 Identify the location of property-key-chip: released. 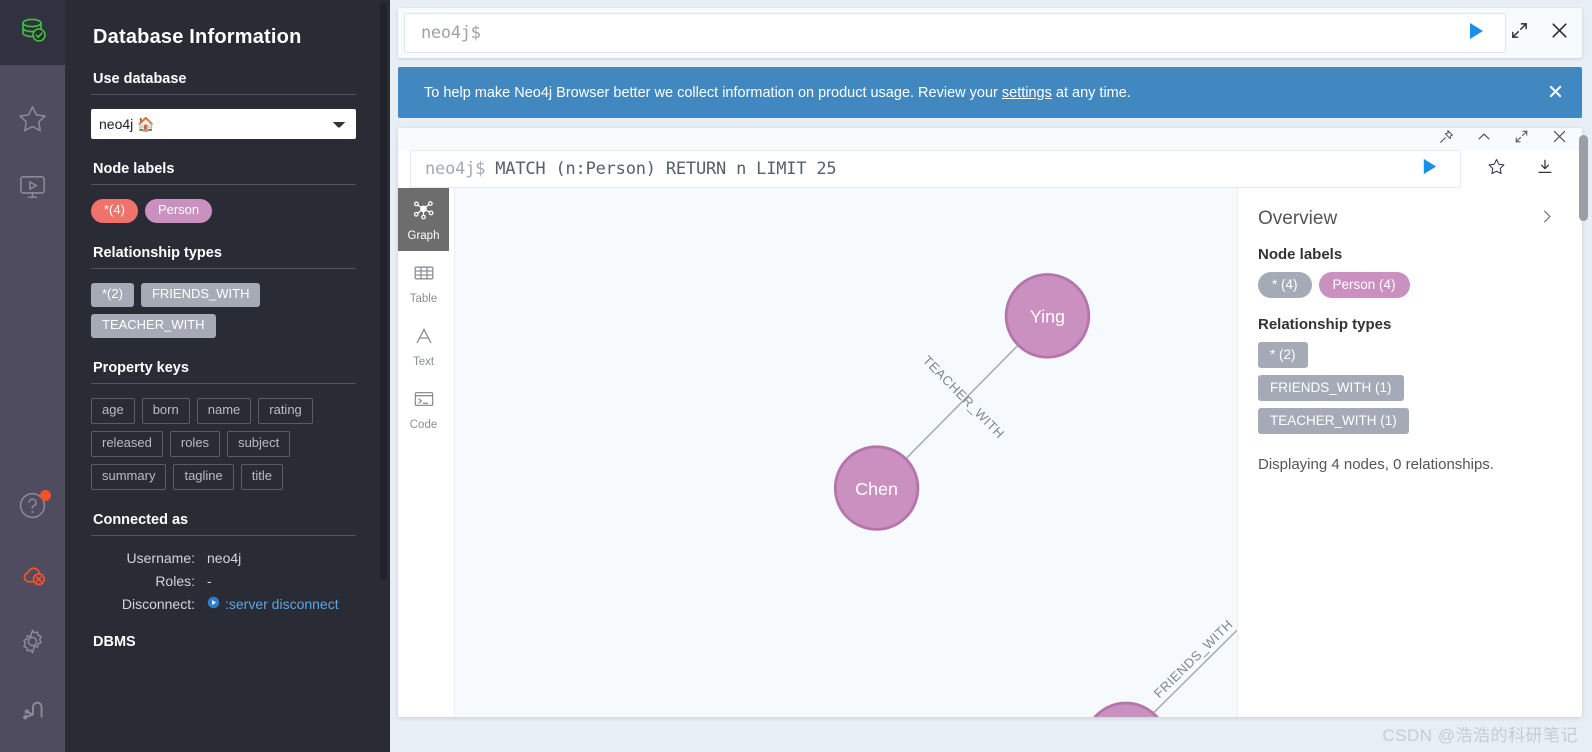
(127, 443).